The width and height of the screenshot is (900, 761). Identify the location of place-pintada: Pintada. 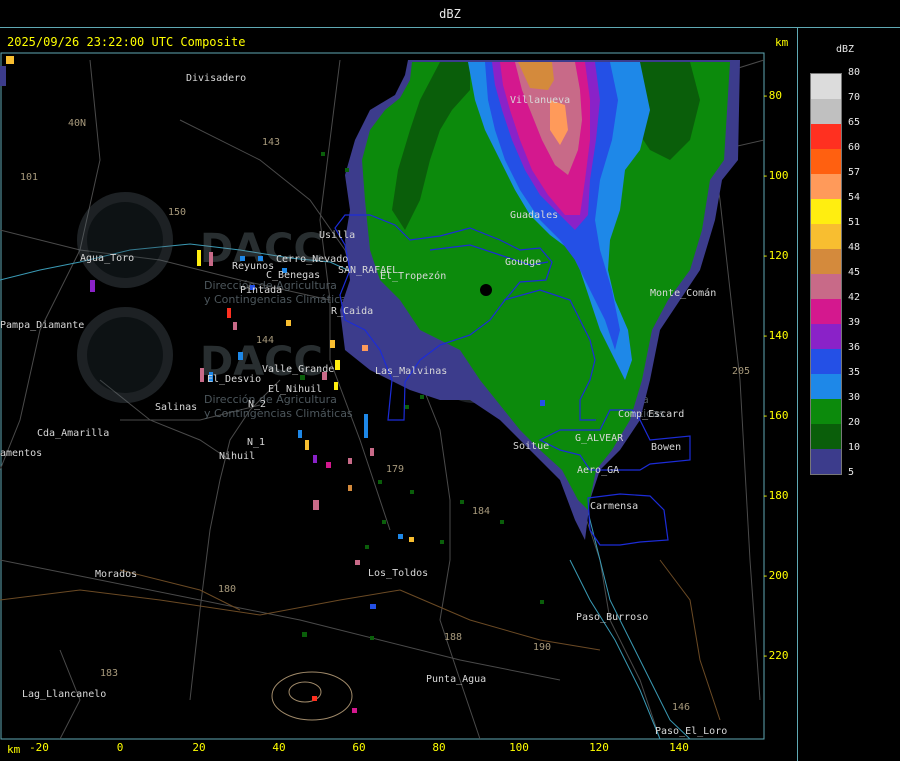
(261, 290).